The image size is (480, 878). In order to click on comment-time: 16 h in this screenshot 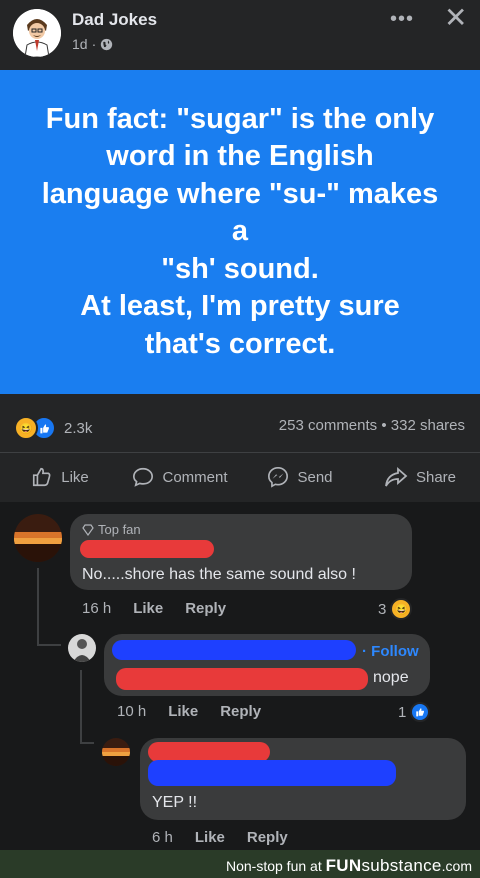, I will do `click(96, 608)`.